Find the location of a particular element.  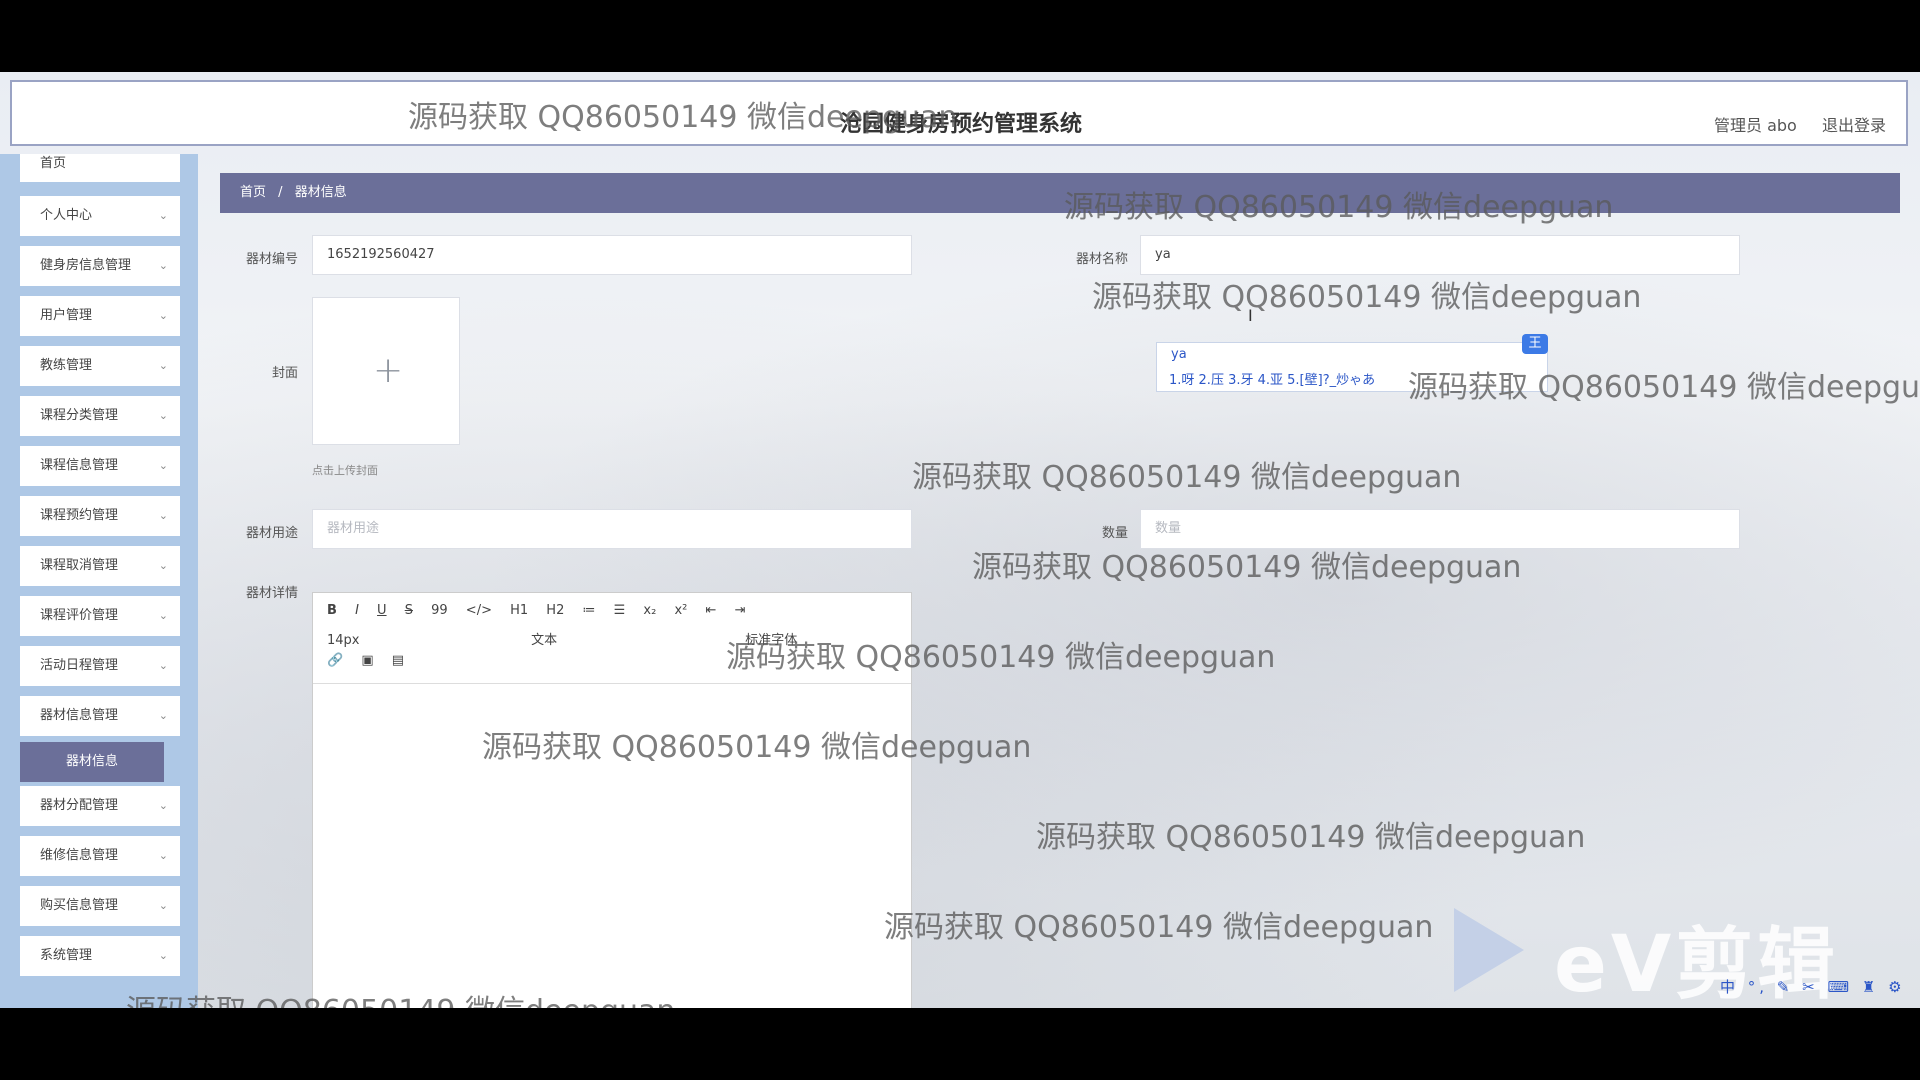

strike-button: S is located at coordinates (409, 610).